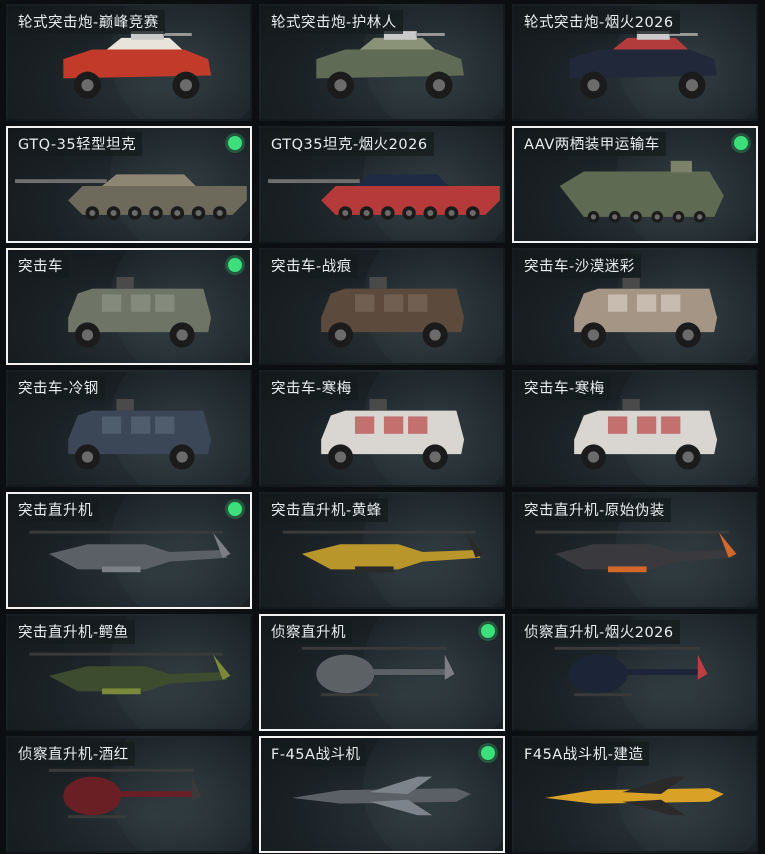  What do you see at coordinates (311, 266) in the screenshot?
I see `vehicle-skin-name: 突击车-战痕` at bounding box center [311, 266].